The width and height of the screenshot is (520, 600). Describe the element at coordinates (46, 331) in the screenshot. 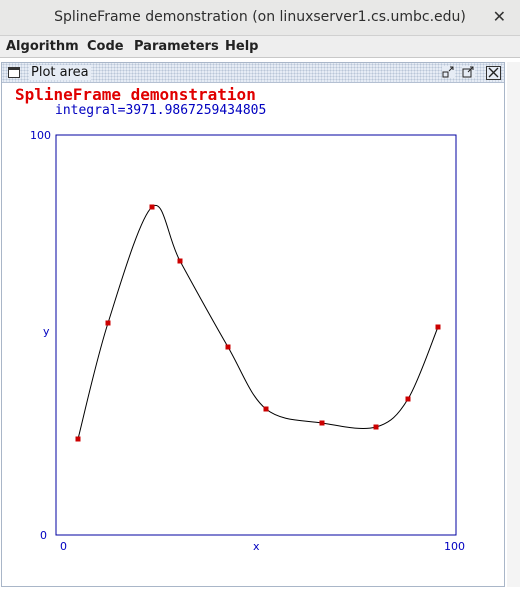

I see `y-axis-label: y` at that location.